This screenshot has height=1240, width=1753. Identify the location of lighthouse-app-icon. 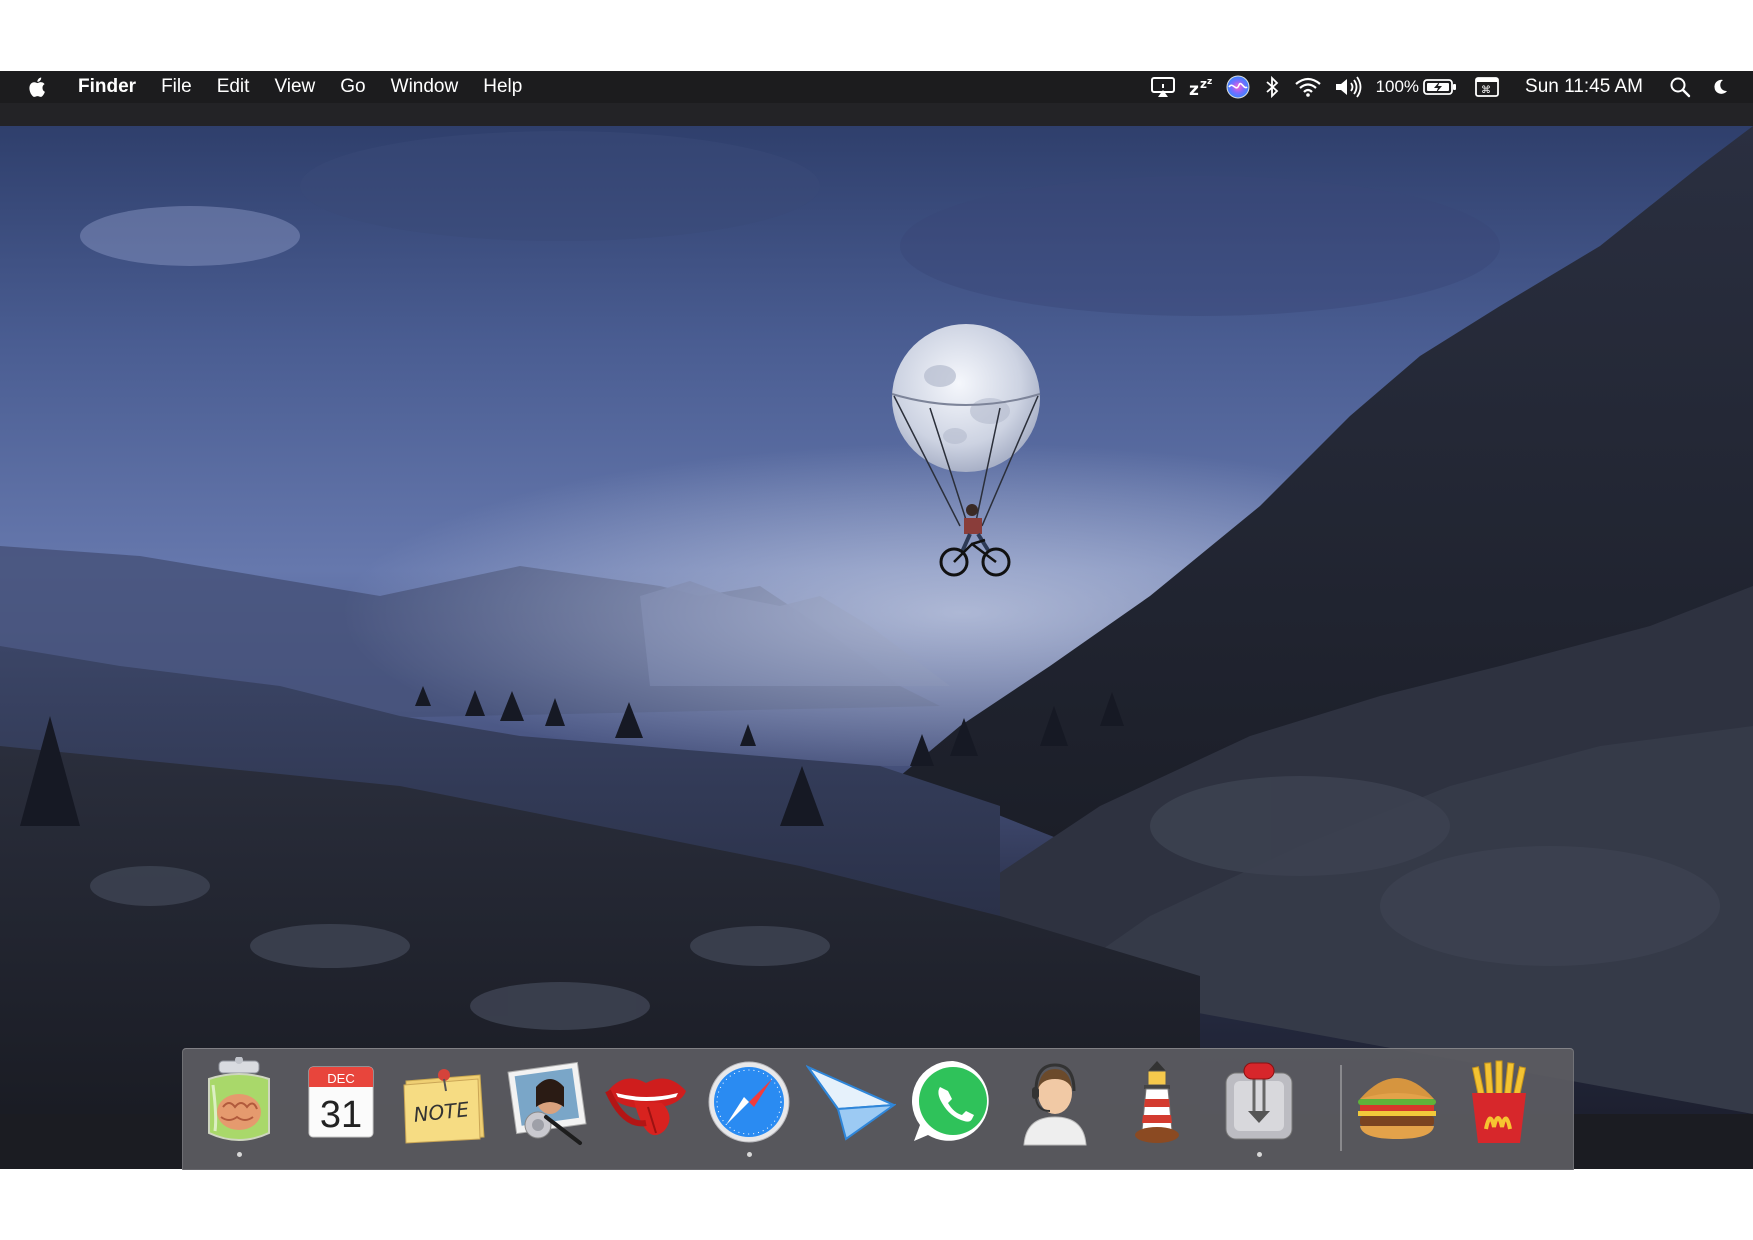
(1157, 1102).